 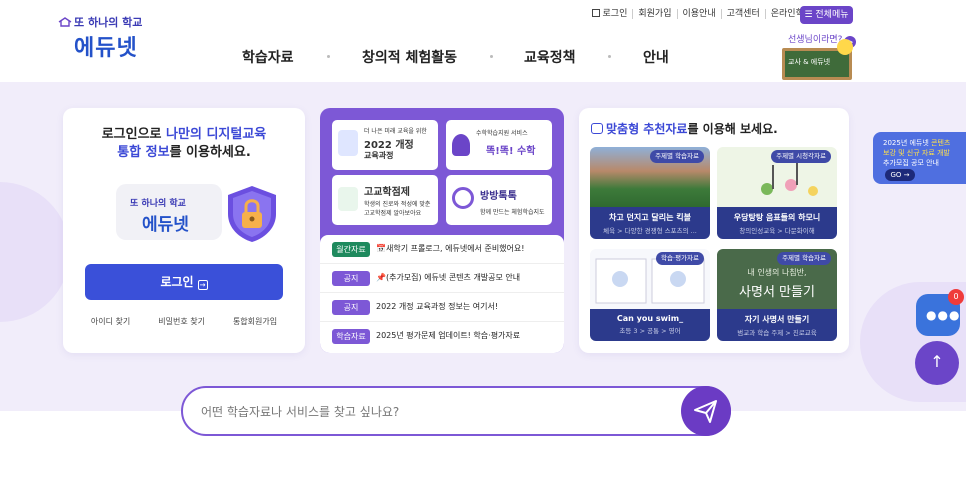 What do you see at coordinates (385, 200) in the screenshot?
I see `tile-credit-system: 고교학점제 학생의 진로와 적성에 맞춘 고교학점제 알아보아요` at bounding box center [385, 200].